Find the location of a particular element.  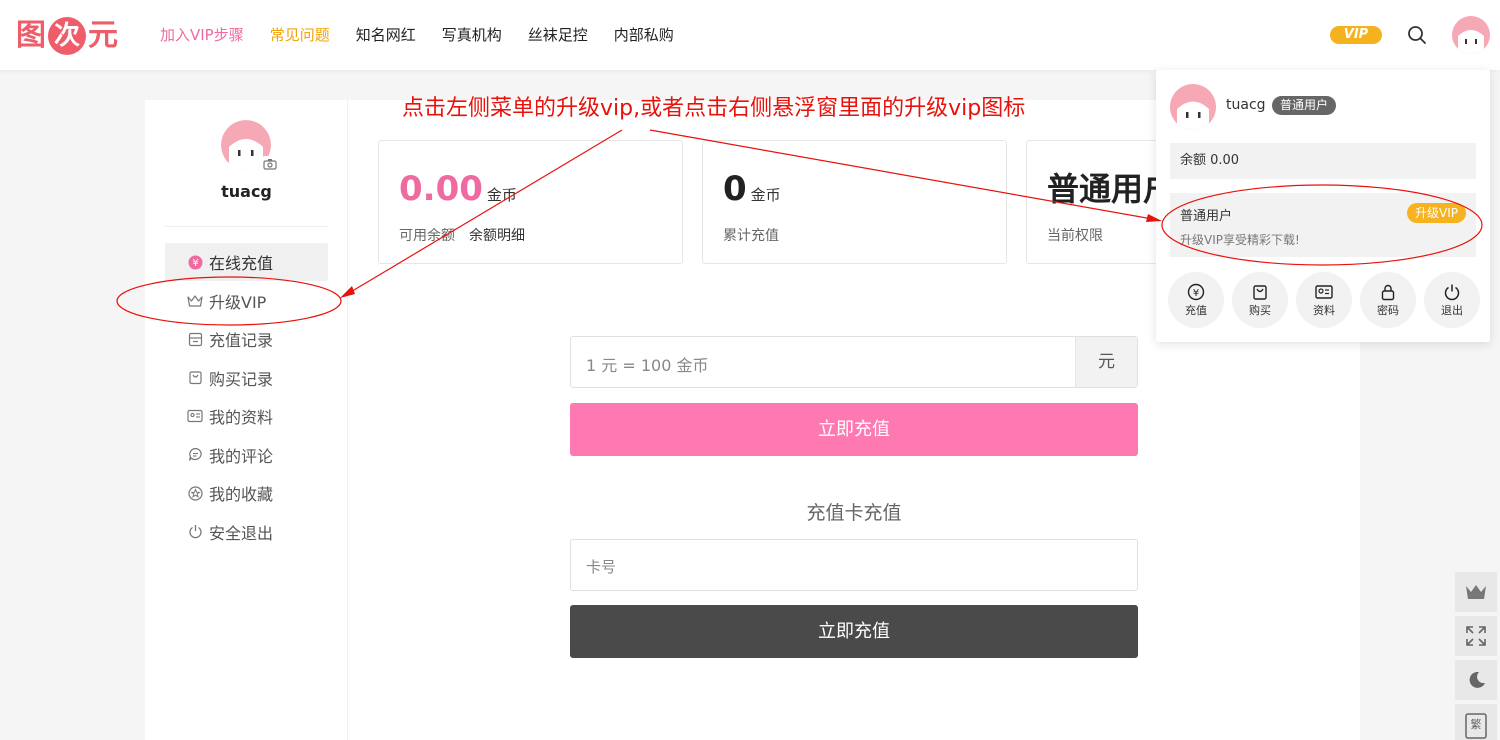

yen-icon: ¥ is located at coordinates (195, 262).